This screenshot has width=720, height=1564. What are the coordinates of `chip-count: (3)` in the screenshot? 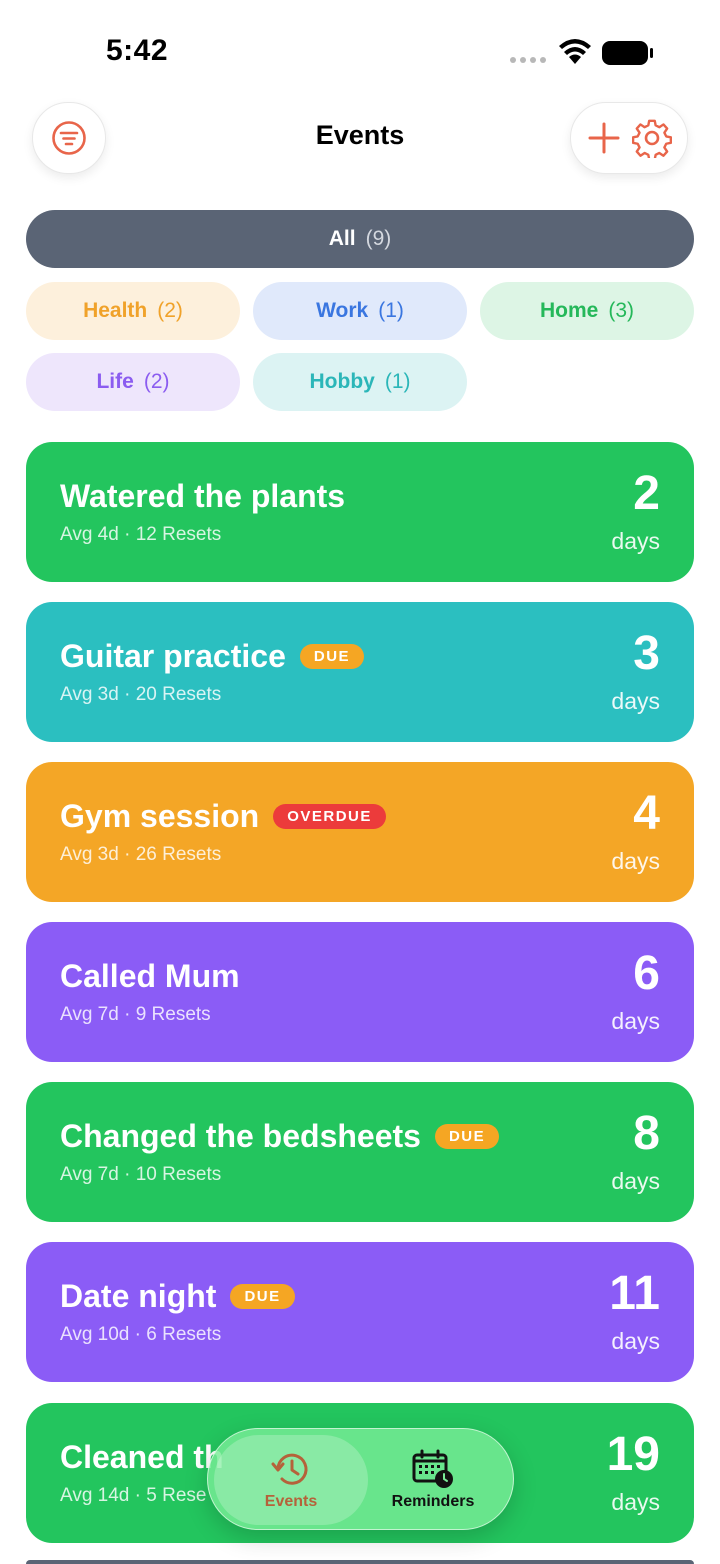 It's located at (621, 310).